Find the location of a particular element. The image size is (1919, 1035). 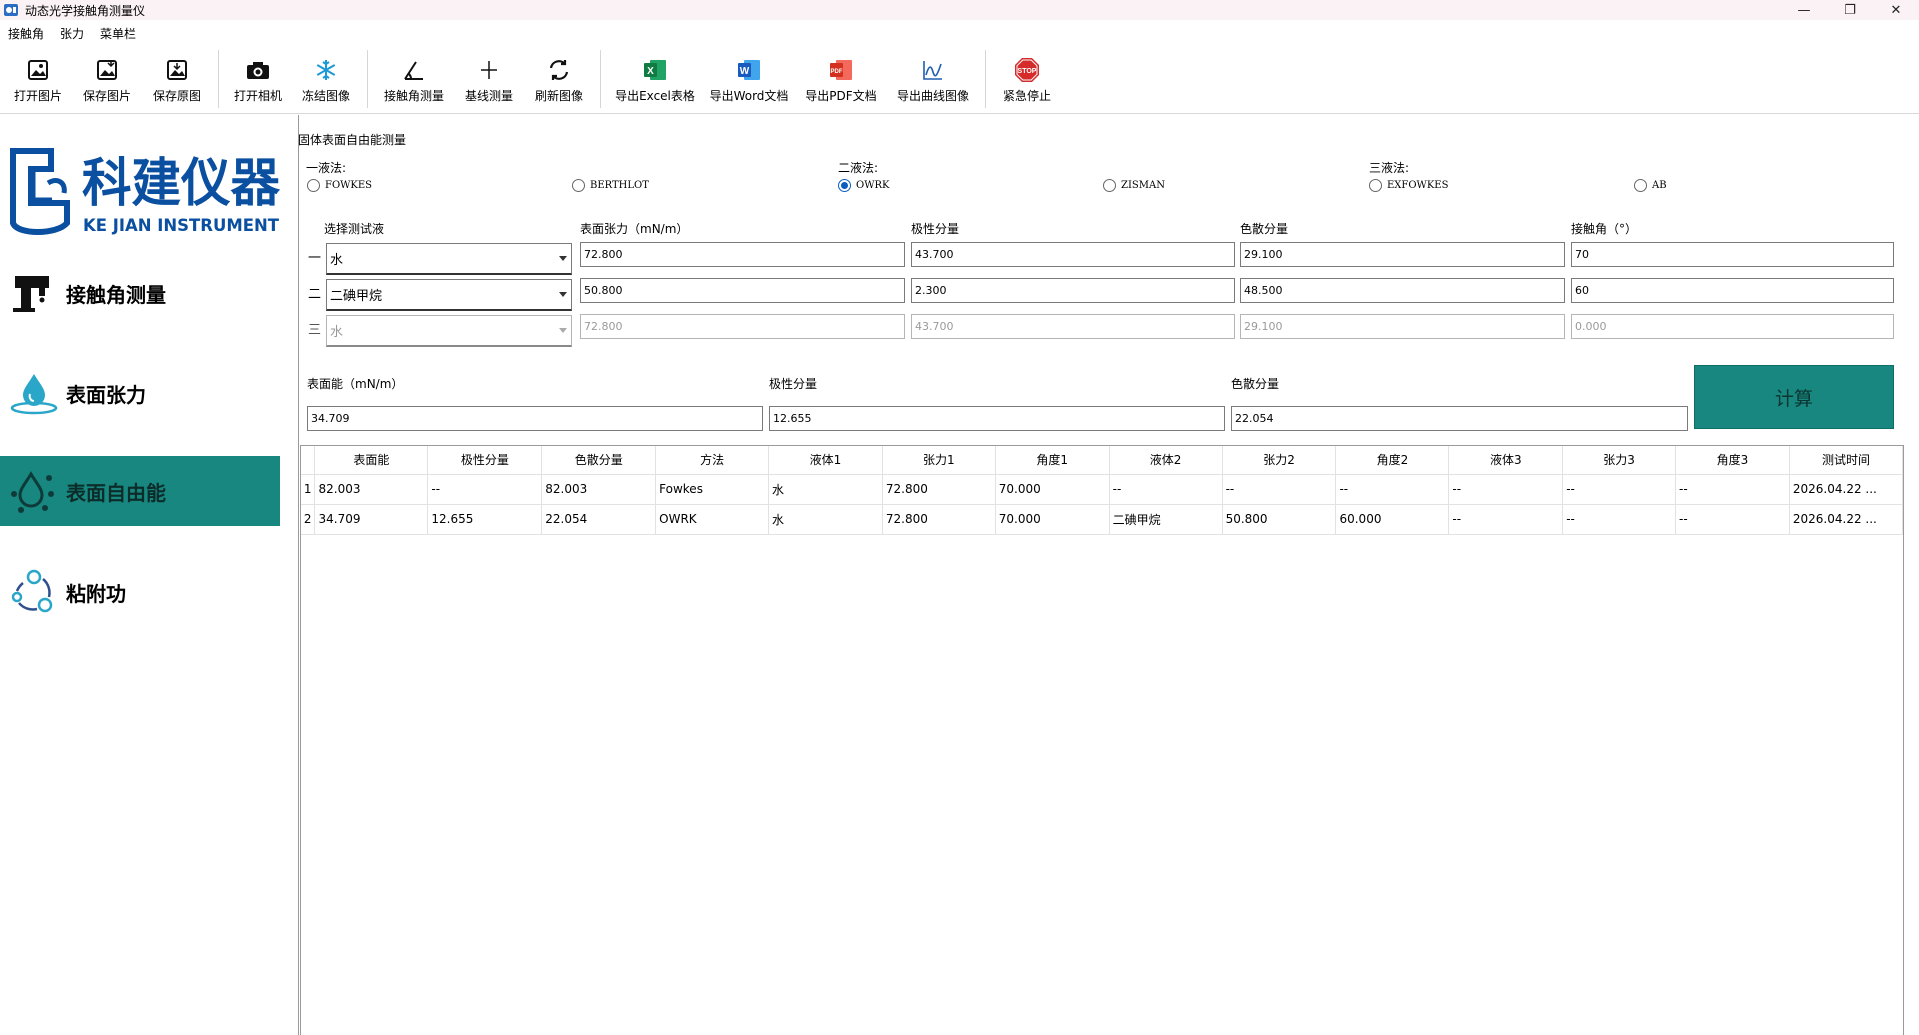

emergency-stop-button: STOP 紧急停止 is located at coordinates (1027, 79).